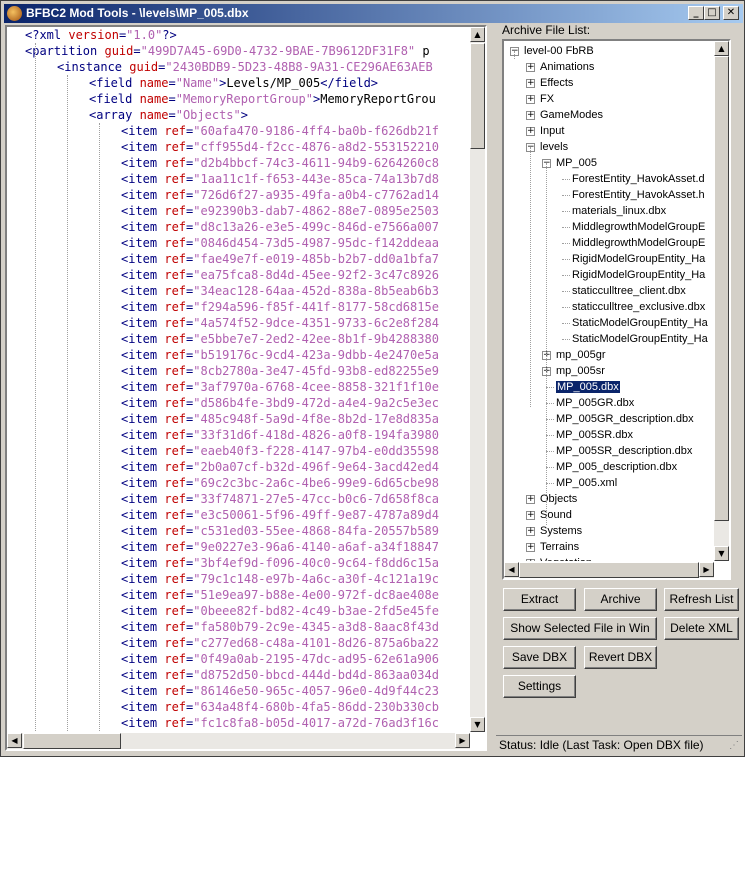 The width and height of the screenshot is (747, 870). I want to click on tree-node: GameModes, so click(571, 115).